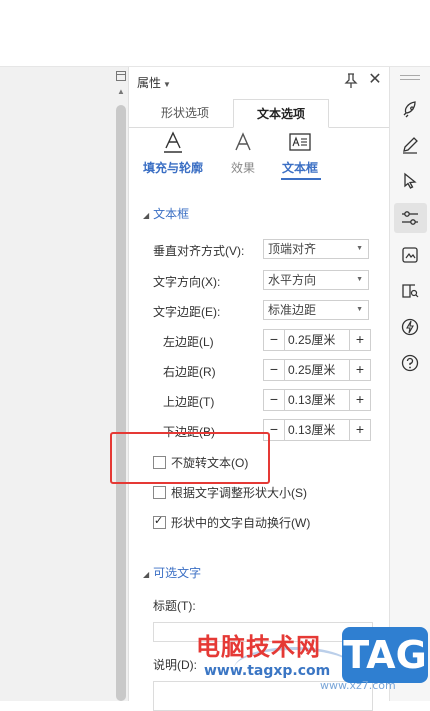  I want to click on vertical-align-select: 顶端对齐 ▼, so click(316, 249).